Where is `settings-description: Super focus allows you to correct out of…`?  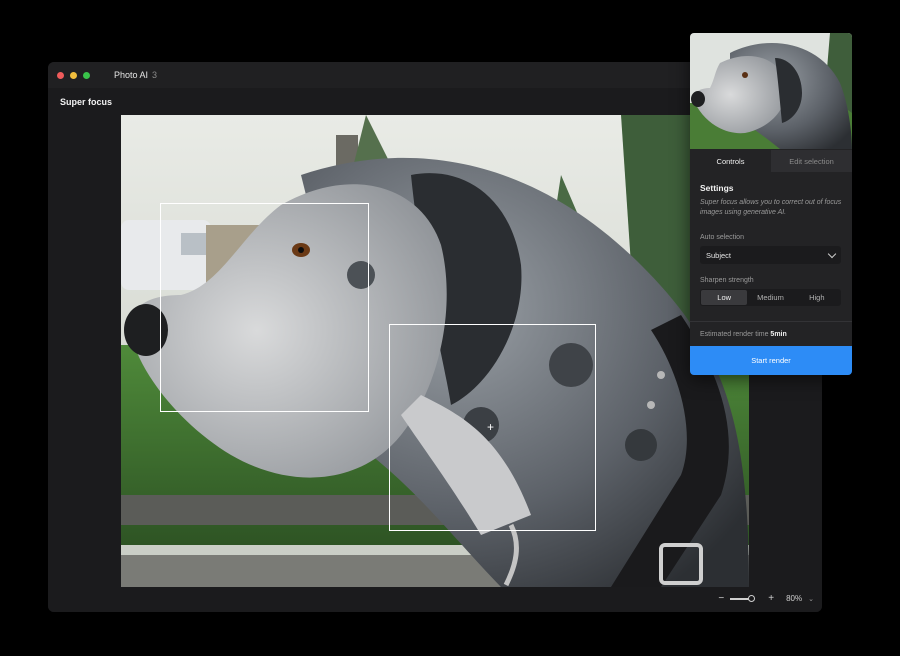
settings-description: Super focus allows you to correct out of… is located at coordinates (771, 207).